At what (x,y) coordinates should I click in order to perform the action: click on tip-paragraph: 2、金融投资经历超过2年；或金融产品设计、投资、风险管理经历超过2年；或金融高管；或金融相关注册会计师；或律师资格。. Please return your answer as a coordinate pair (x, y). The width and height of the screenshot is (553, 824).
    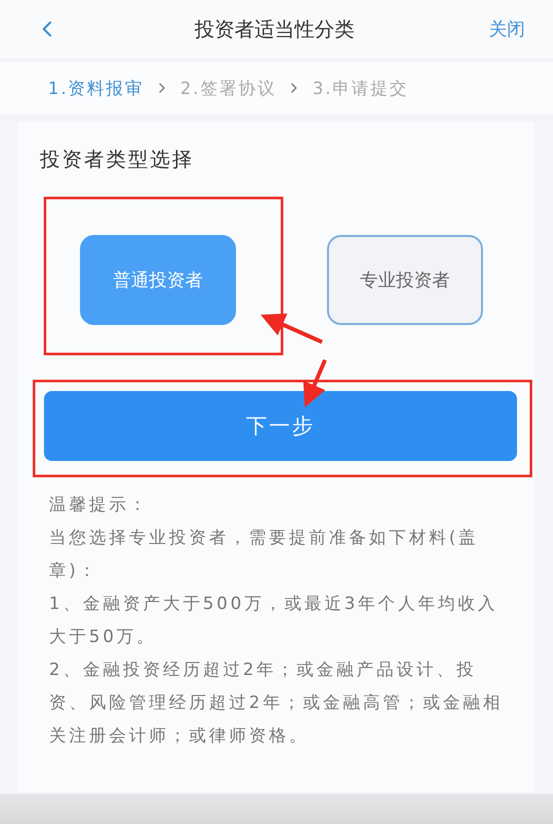
    Looking at the image, I should click on (276, 703).